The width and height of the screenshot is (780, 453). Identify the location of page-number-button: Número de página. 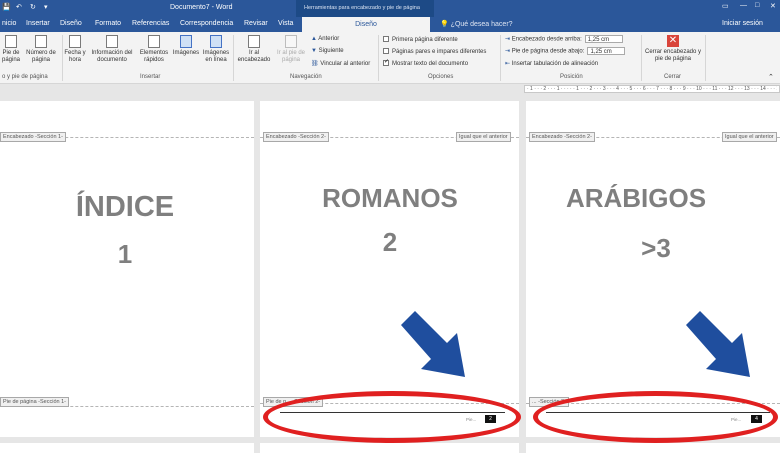
(41, 49).